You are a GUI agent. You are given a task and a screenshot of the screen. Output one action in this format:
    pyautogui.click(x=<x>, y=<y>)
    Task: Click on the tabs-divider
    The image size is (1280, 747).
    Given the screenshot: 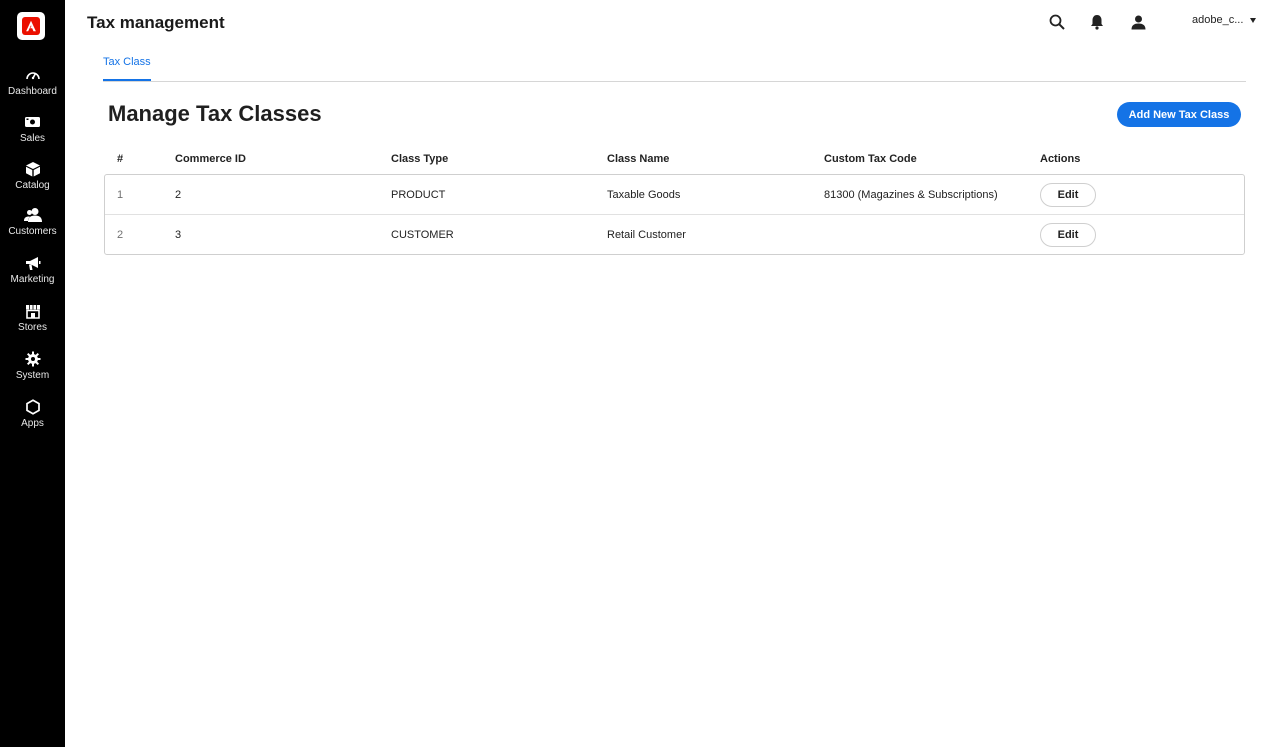 What is the action you would take?
    pyautogui.click(x=674, y=81)
    